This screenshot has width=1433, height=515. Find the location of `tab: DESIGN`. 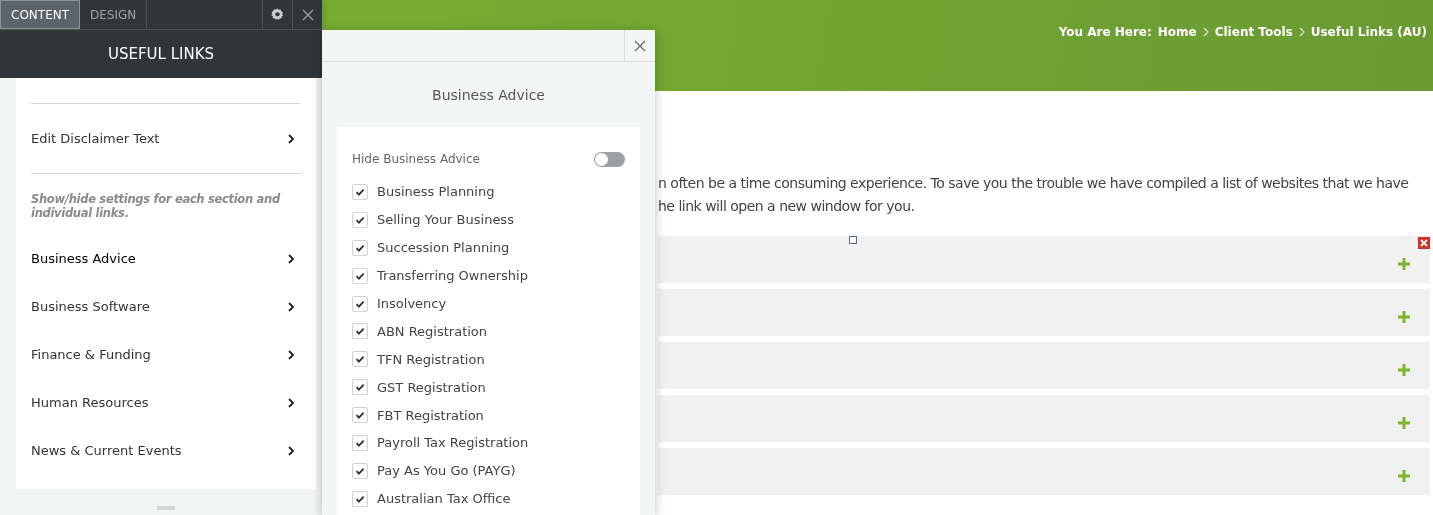

tab: DESIGN is located at coordinates (114, 14).